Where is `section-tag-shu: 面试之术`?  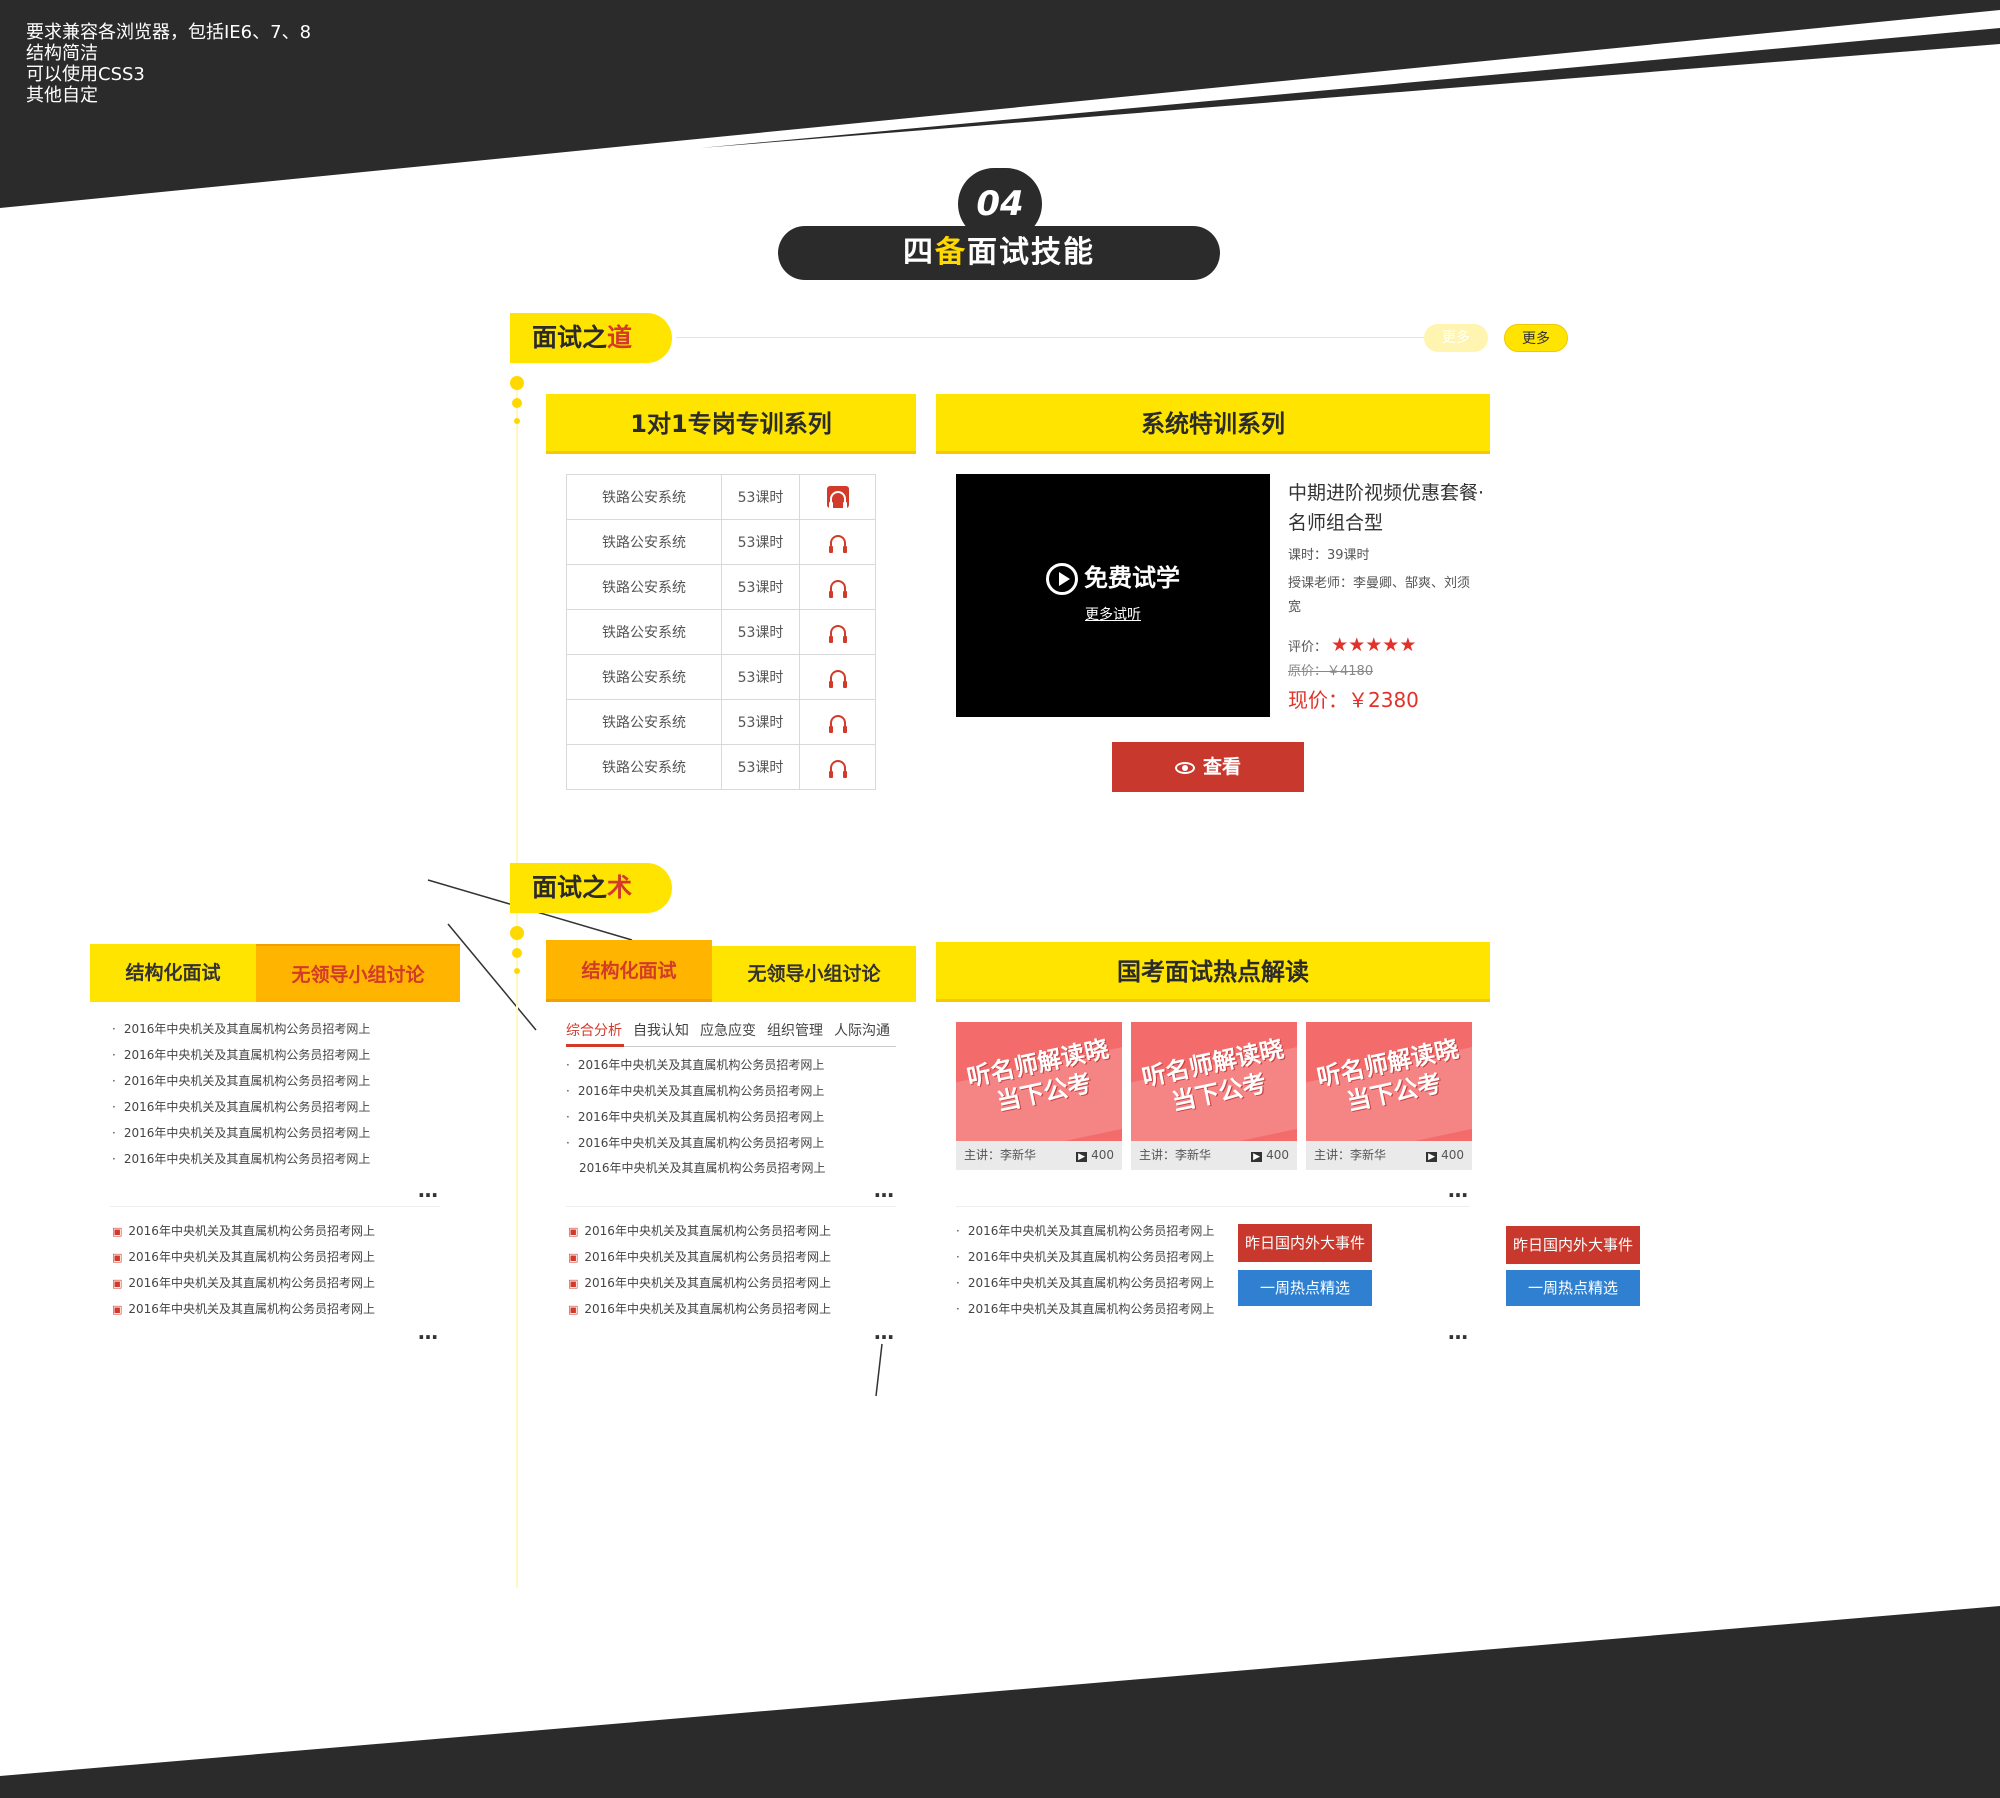 section-tag-shu: 面试之术 is located at coordinates (591, 888).